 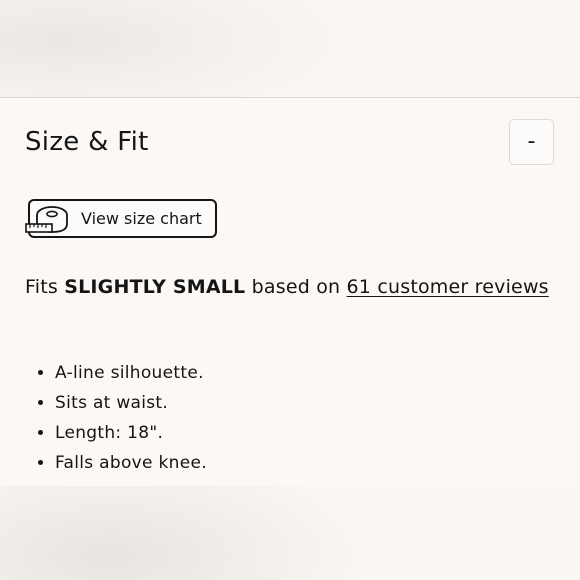 I want to click on view-size-chart-label: View size chart, so click(x=141, y=218).